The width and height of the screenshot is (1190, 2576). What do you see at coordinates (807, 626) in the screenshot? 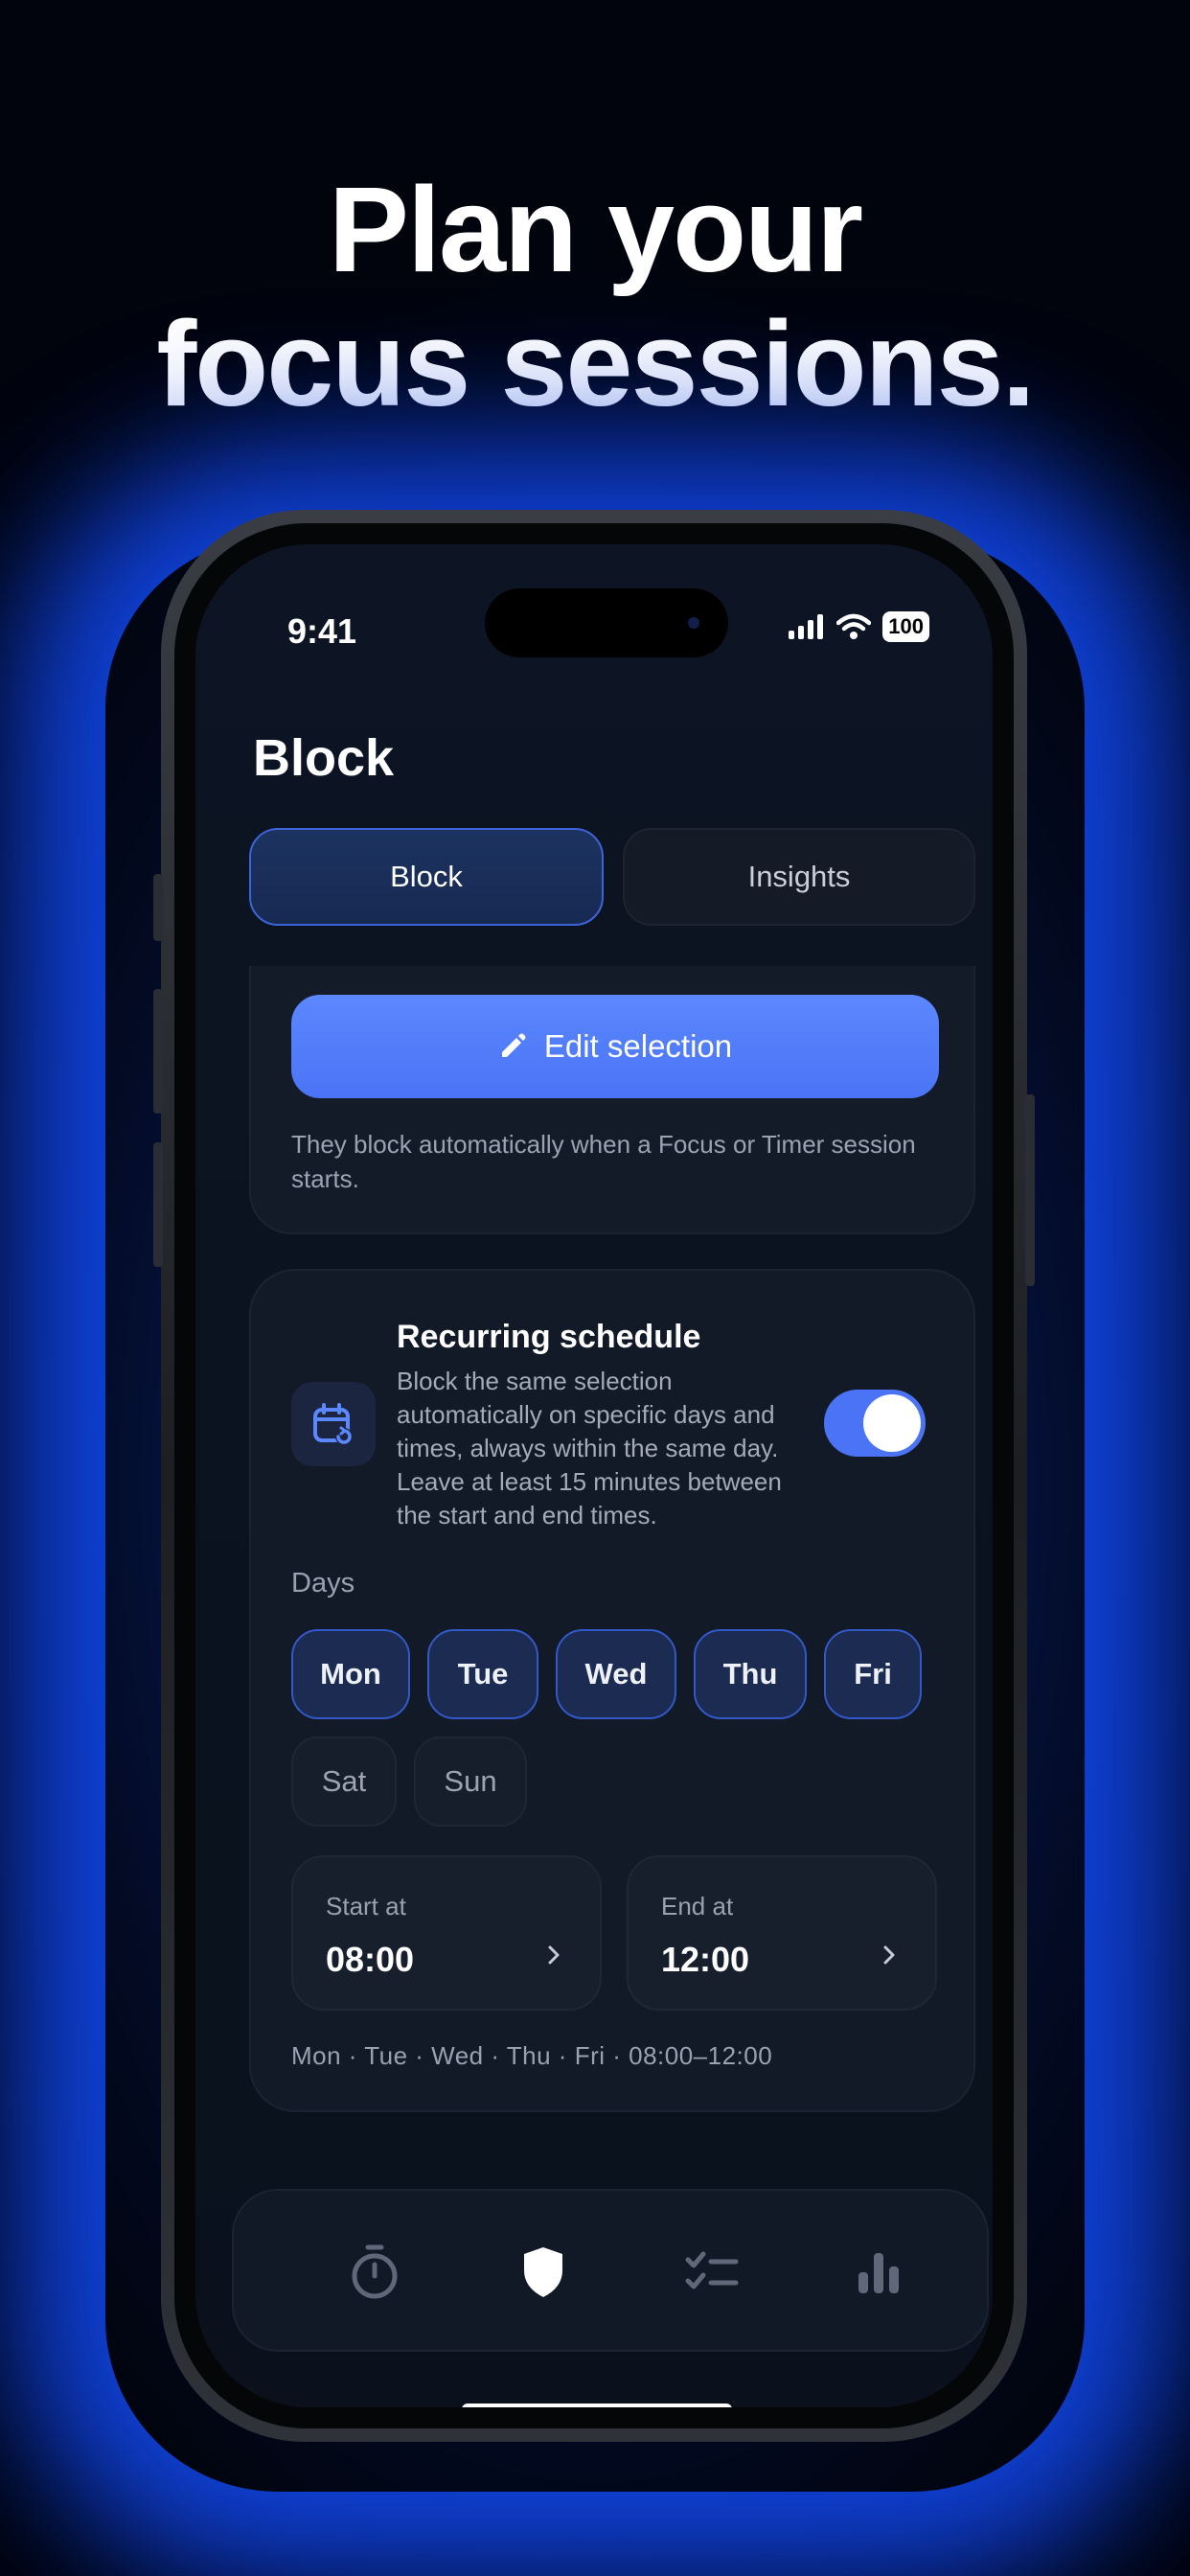
I see `signal-icon` at bounding box center [807, 626].